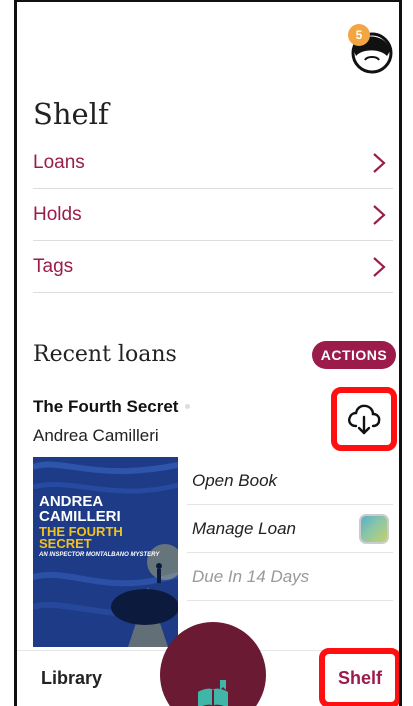  Describe the element at coordinates (213, 163) in the screenshot. I see `nav-item-loans: Loans` at that location.